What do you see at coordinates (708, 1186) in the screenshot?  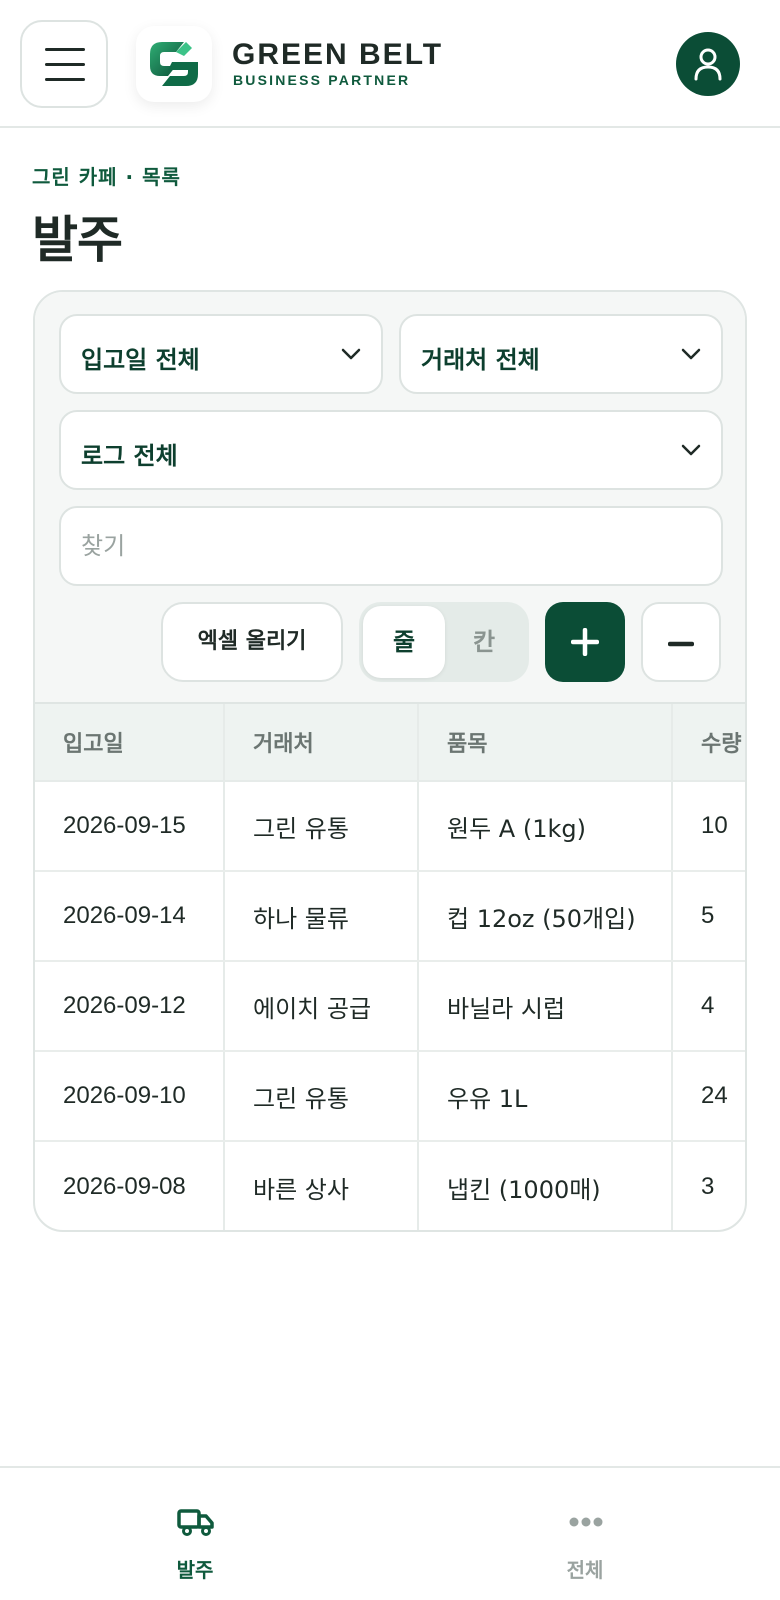 I see `cell-quantity: 3` at bounding box center [708, 1186].